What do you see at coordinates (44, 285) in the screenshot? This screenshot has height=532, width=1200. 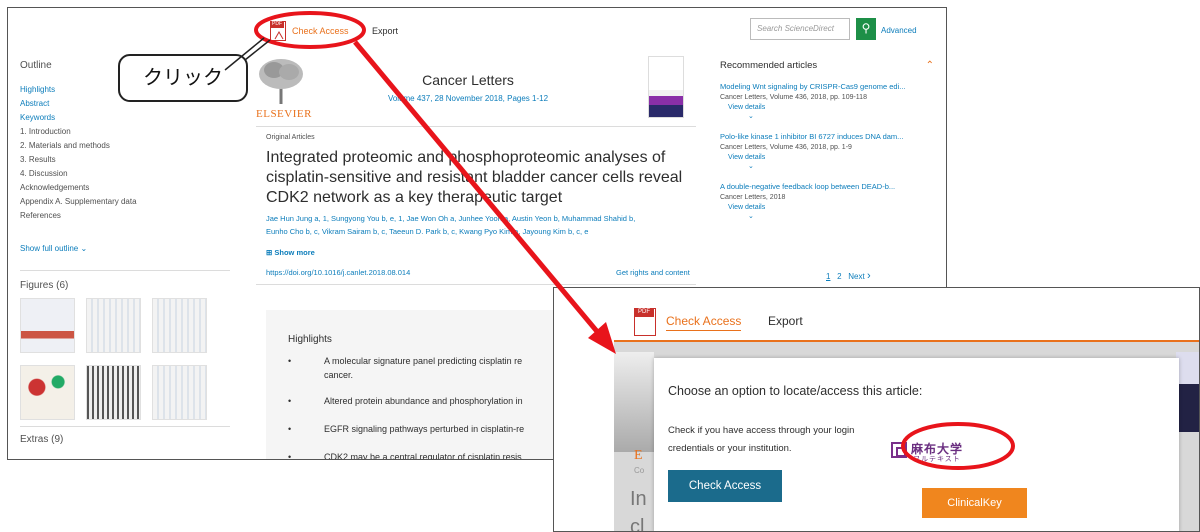 I see `figures-title: Figures (6)` at bounding box center [44, 285].